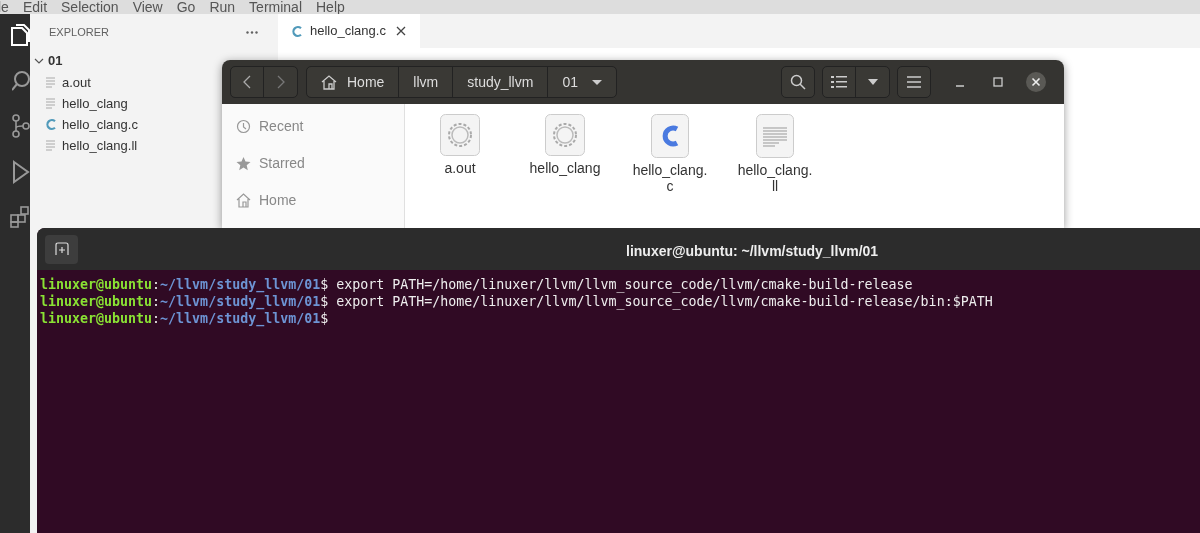  Describe the element at coordinates (147, 7) in the screenshot. I see `menu-item: View` at that location.